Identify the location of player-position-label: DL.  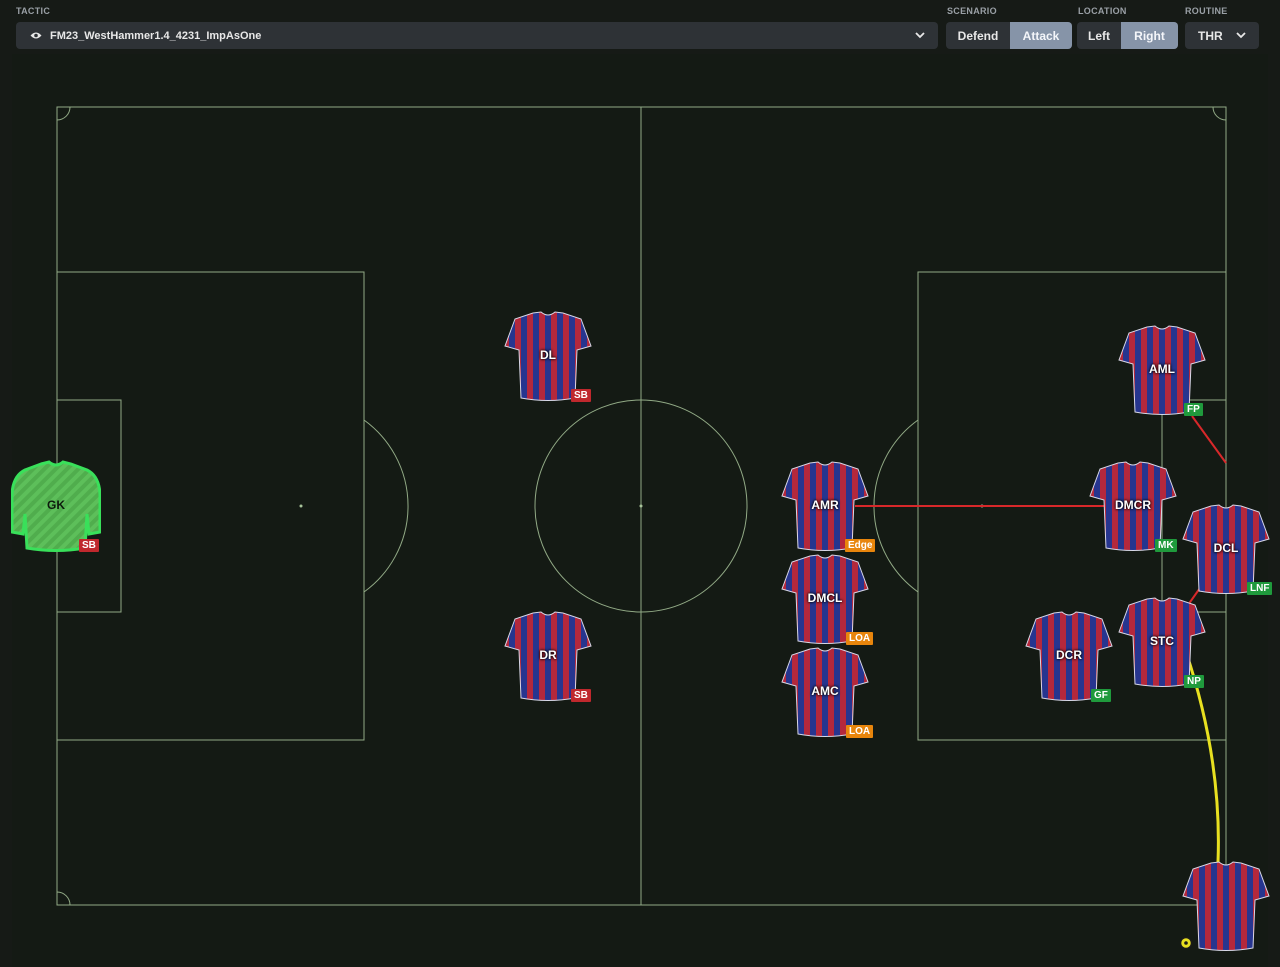
(548, 355).